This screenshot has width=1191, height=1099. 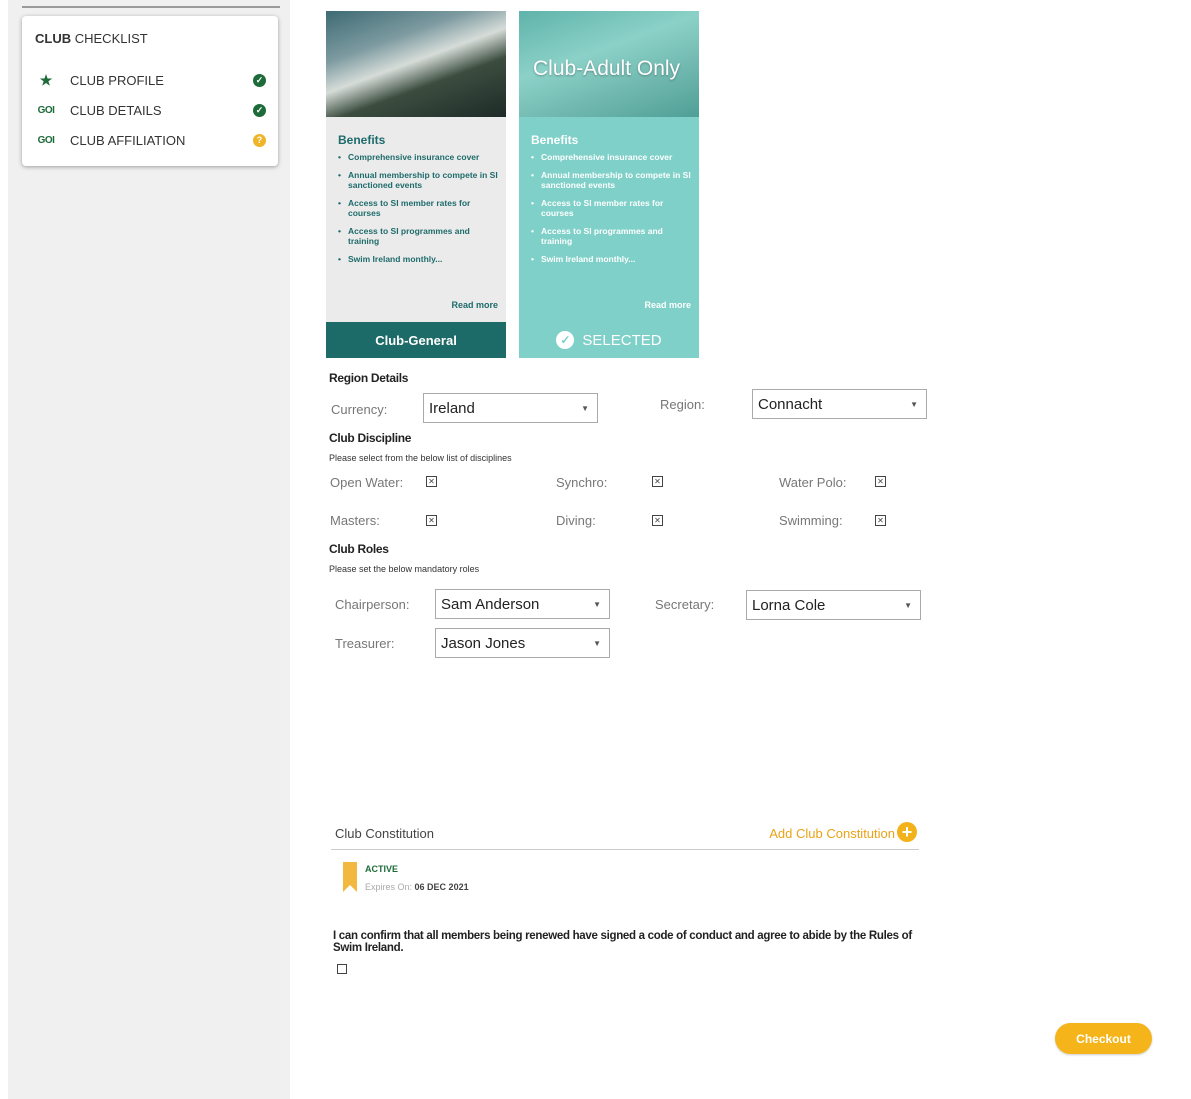 What do you see at coordinates (880, 520) in the screenshot?
I see `swimming-checkbox: ✕` at bounding box center [880, 520].